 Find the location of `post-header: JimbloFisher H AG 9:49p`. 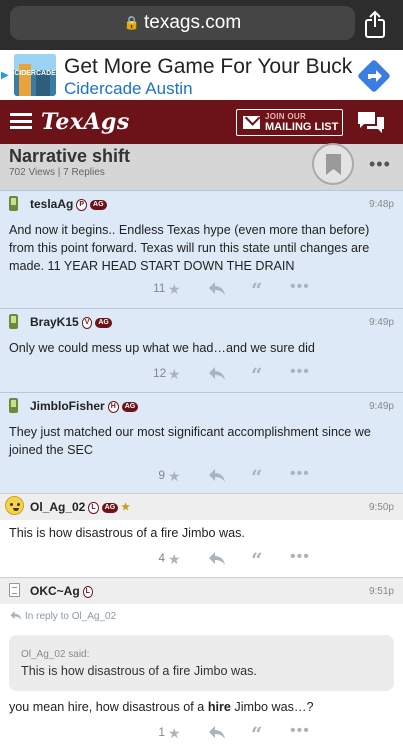

post-header: JimbloFisher H AG 9:49p is located at coordinates (201, 406).